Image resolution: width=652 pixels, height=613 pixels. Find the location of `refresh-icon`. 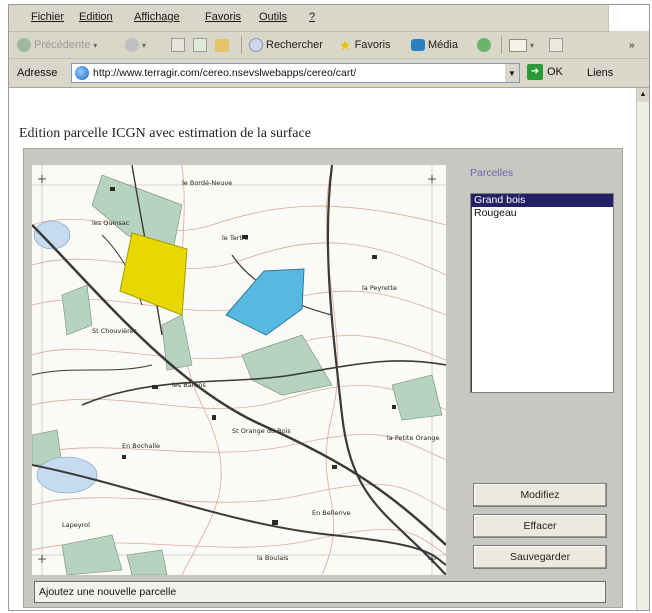

refresh-icon is located at coordinates (200, 45).